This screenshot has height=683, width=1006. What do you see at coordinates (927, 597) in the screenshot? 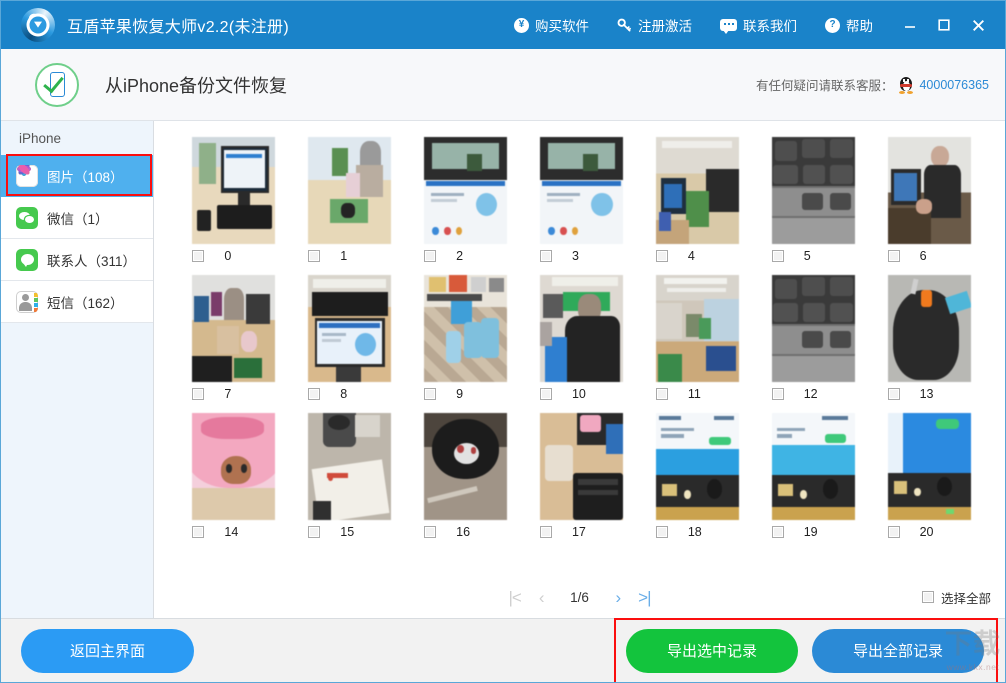
I see `select-all-checkbox` at bounding box center [927, 597].